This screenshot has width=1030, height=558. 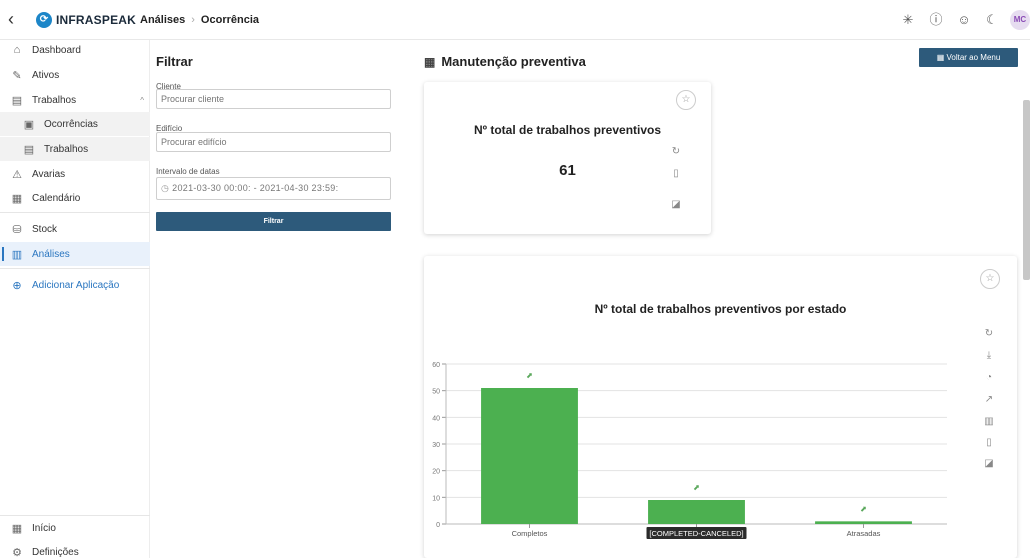 I want to click on y-tick-label: 60, so click(x=436, y=365).